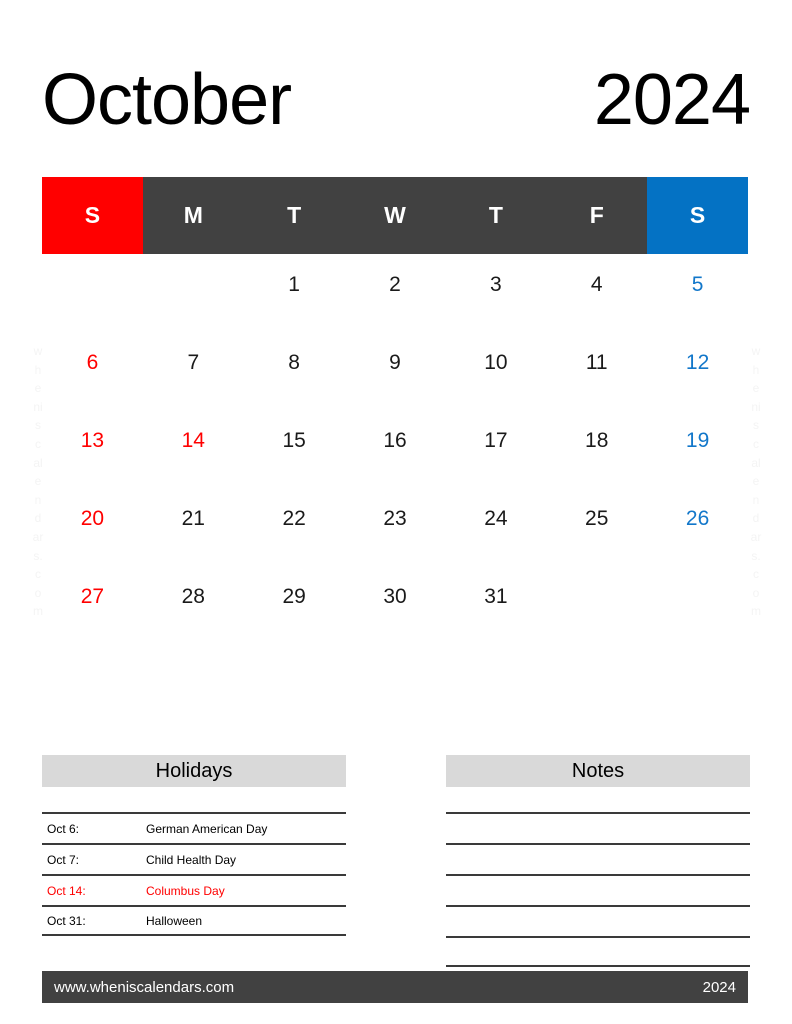 The width and height of the screenshot is (792, 1024). I want to click on year-label: 2024, so click(672, 100).